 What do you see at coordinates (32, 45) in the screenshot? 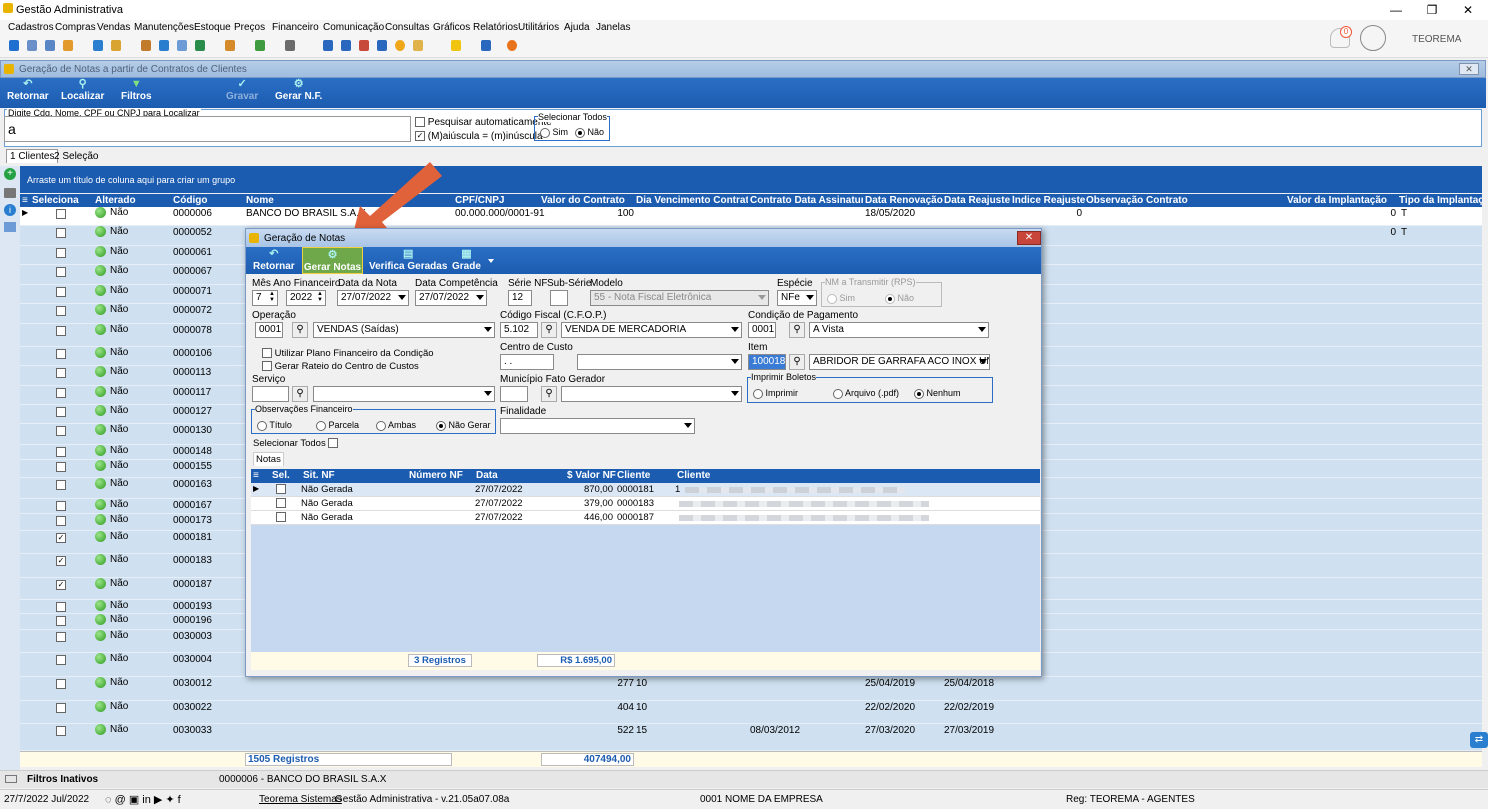
I see `people-icon` at bounding box center [32, 45].